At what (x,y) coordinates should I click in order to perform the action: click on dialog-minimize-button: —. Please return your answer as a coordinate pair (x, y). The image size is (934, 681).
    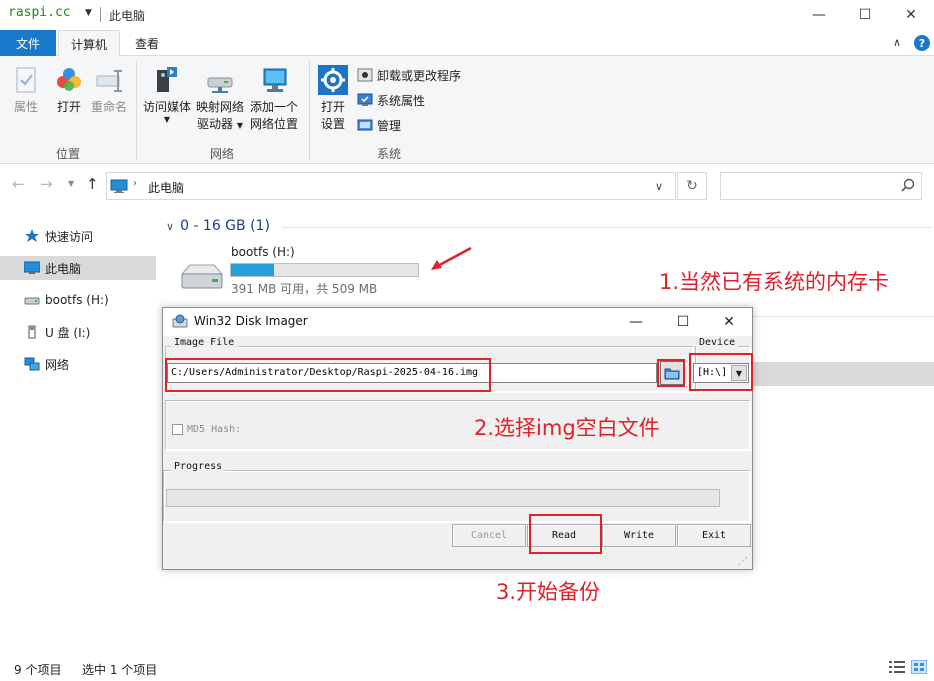
    Looking at the image, I should click on (636, 322).